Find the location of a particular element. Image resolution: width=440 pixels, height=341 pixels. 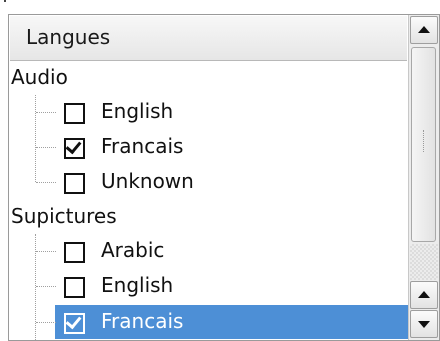

scrollbar-thumb is located at coordinates (423, 144).